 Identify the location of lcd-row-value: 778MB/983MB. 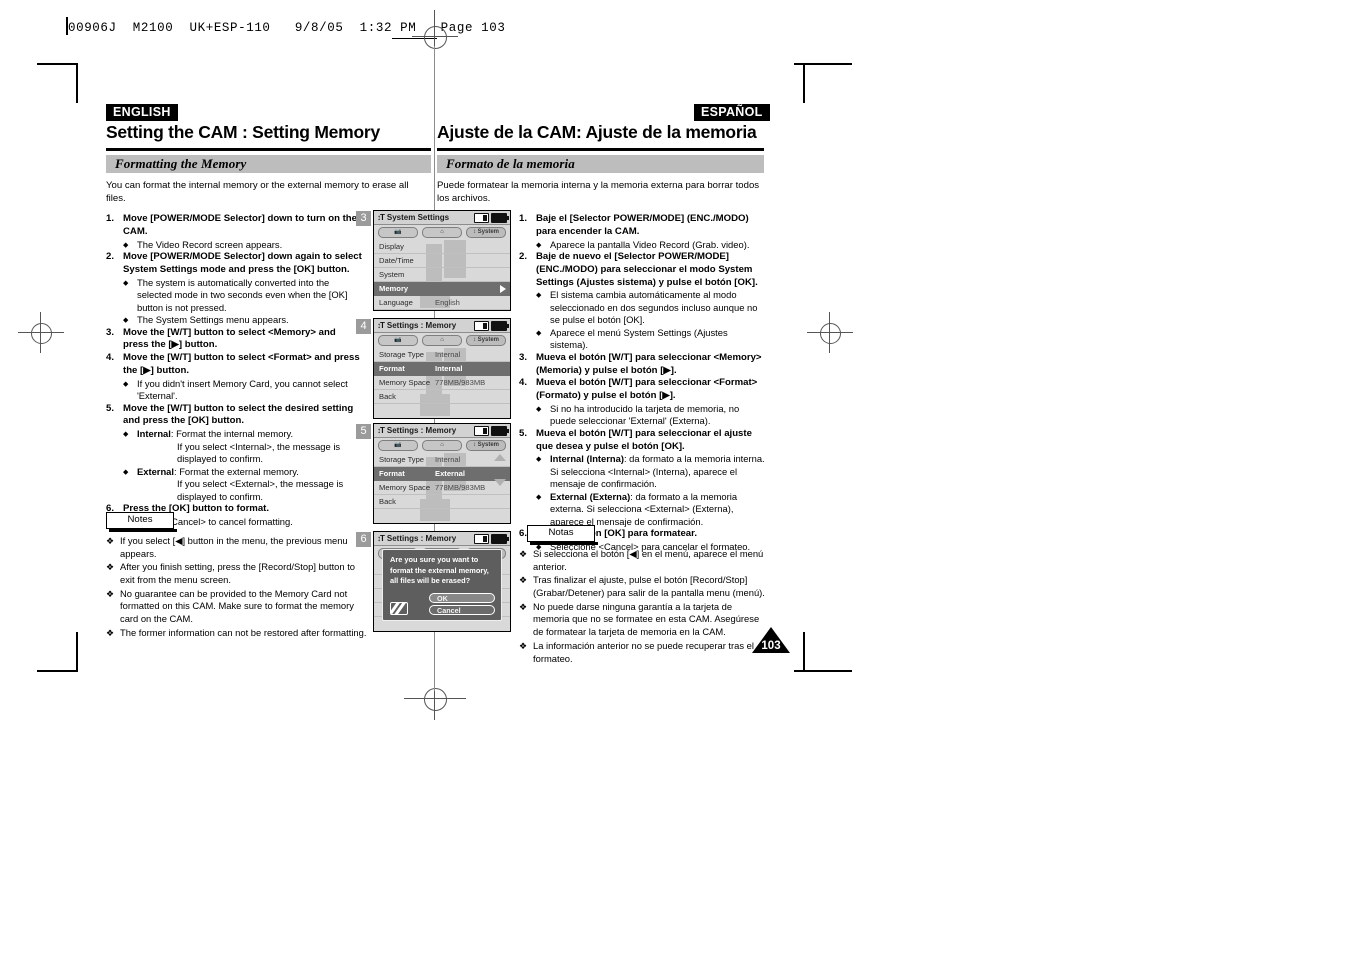
(460, 382).